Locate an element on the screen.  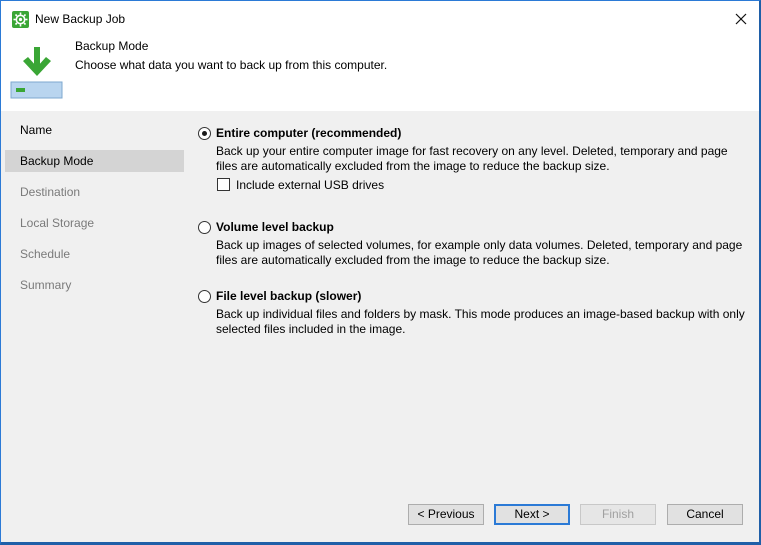
wizard-footer: < Previous Next > Finish Cancel is located at coordinates (380, 515).